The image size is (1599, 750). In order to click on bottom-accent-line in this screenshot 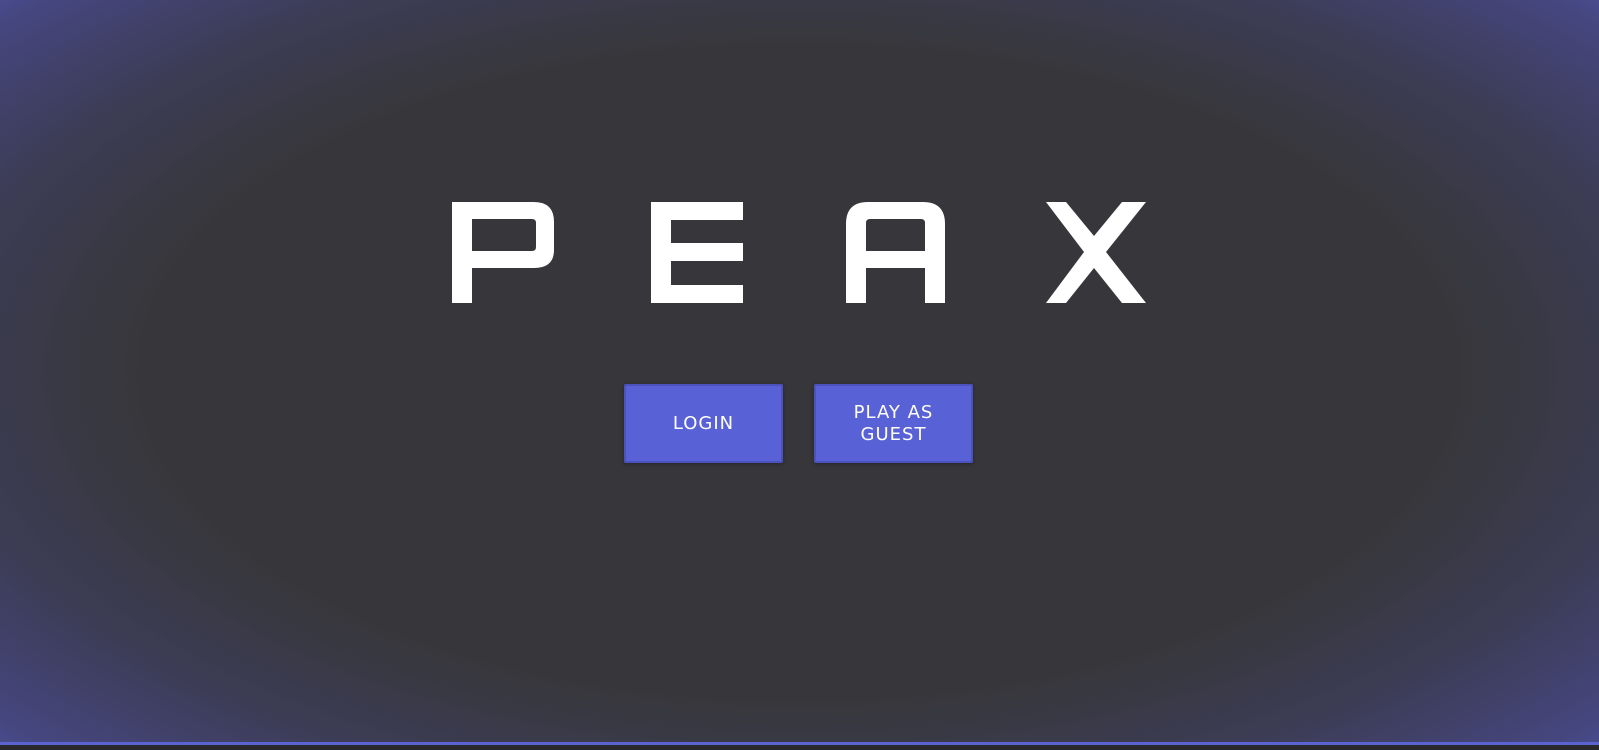, I will do `click(799, 743)`.